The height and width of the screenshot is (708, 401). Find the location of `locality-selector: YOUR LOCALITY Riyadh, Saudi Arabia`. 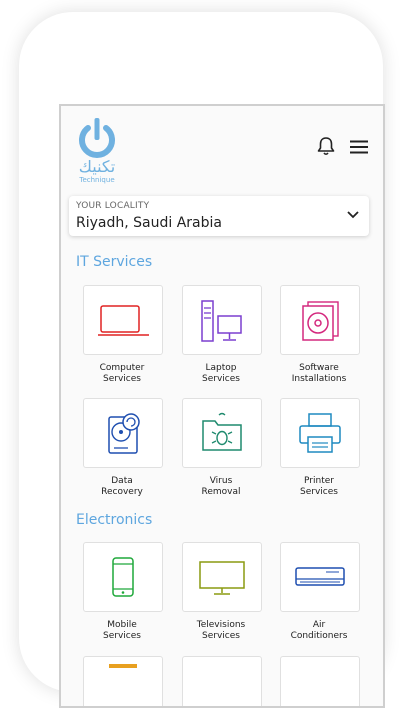

locality-selector: YOUR LOCALITY Riyadh, Saudi Arabia is located at coordinates (219, 216).